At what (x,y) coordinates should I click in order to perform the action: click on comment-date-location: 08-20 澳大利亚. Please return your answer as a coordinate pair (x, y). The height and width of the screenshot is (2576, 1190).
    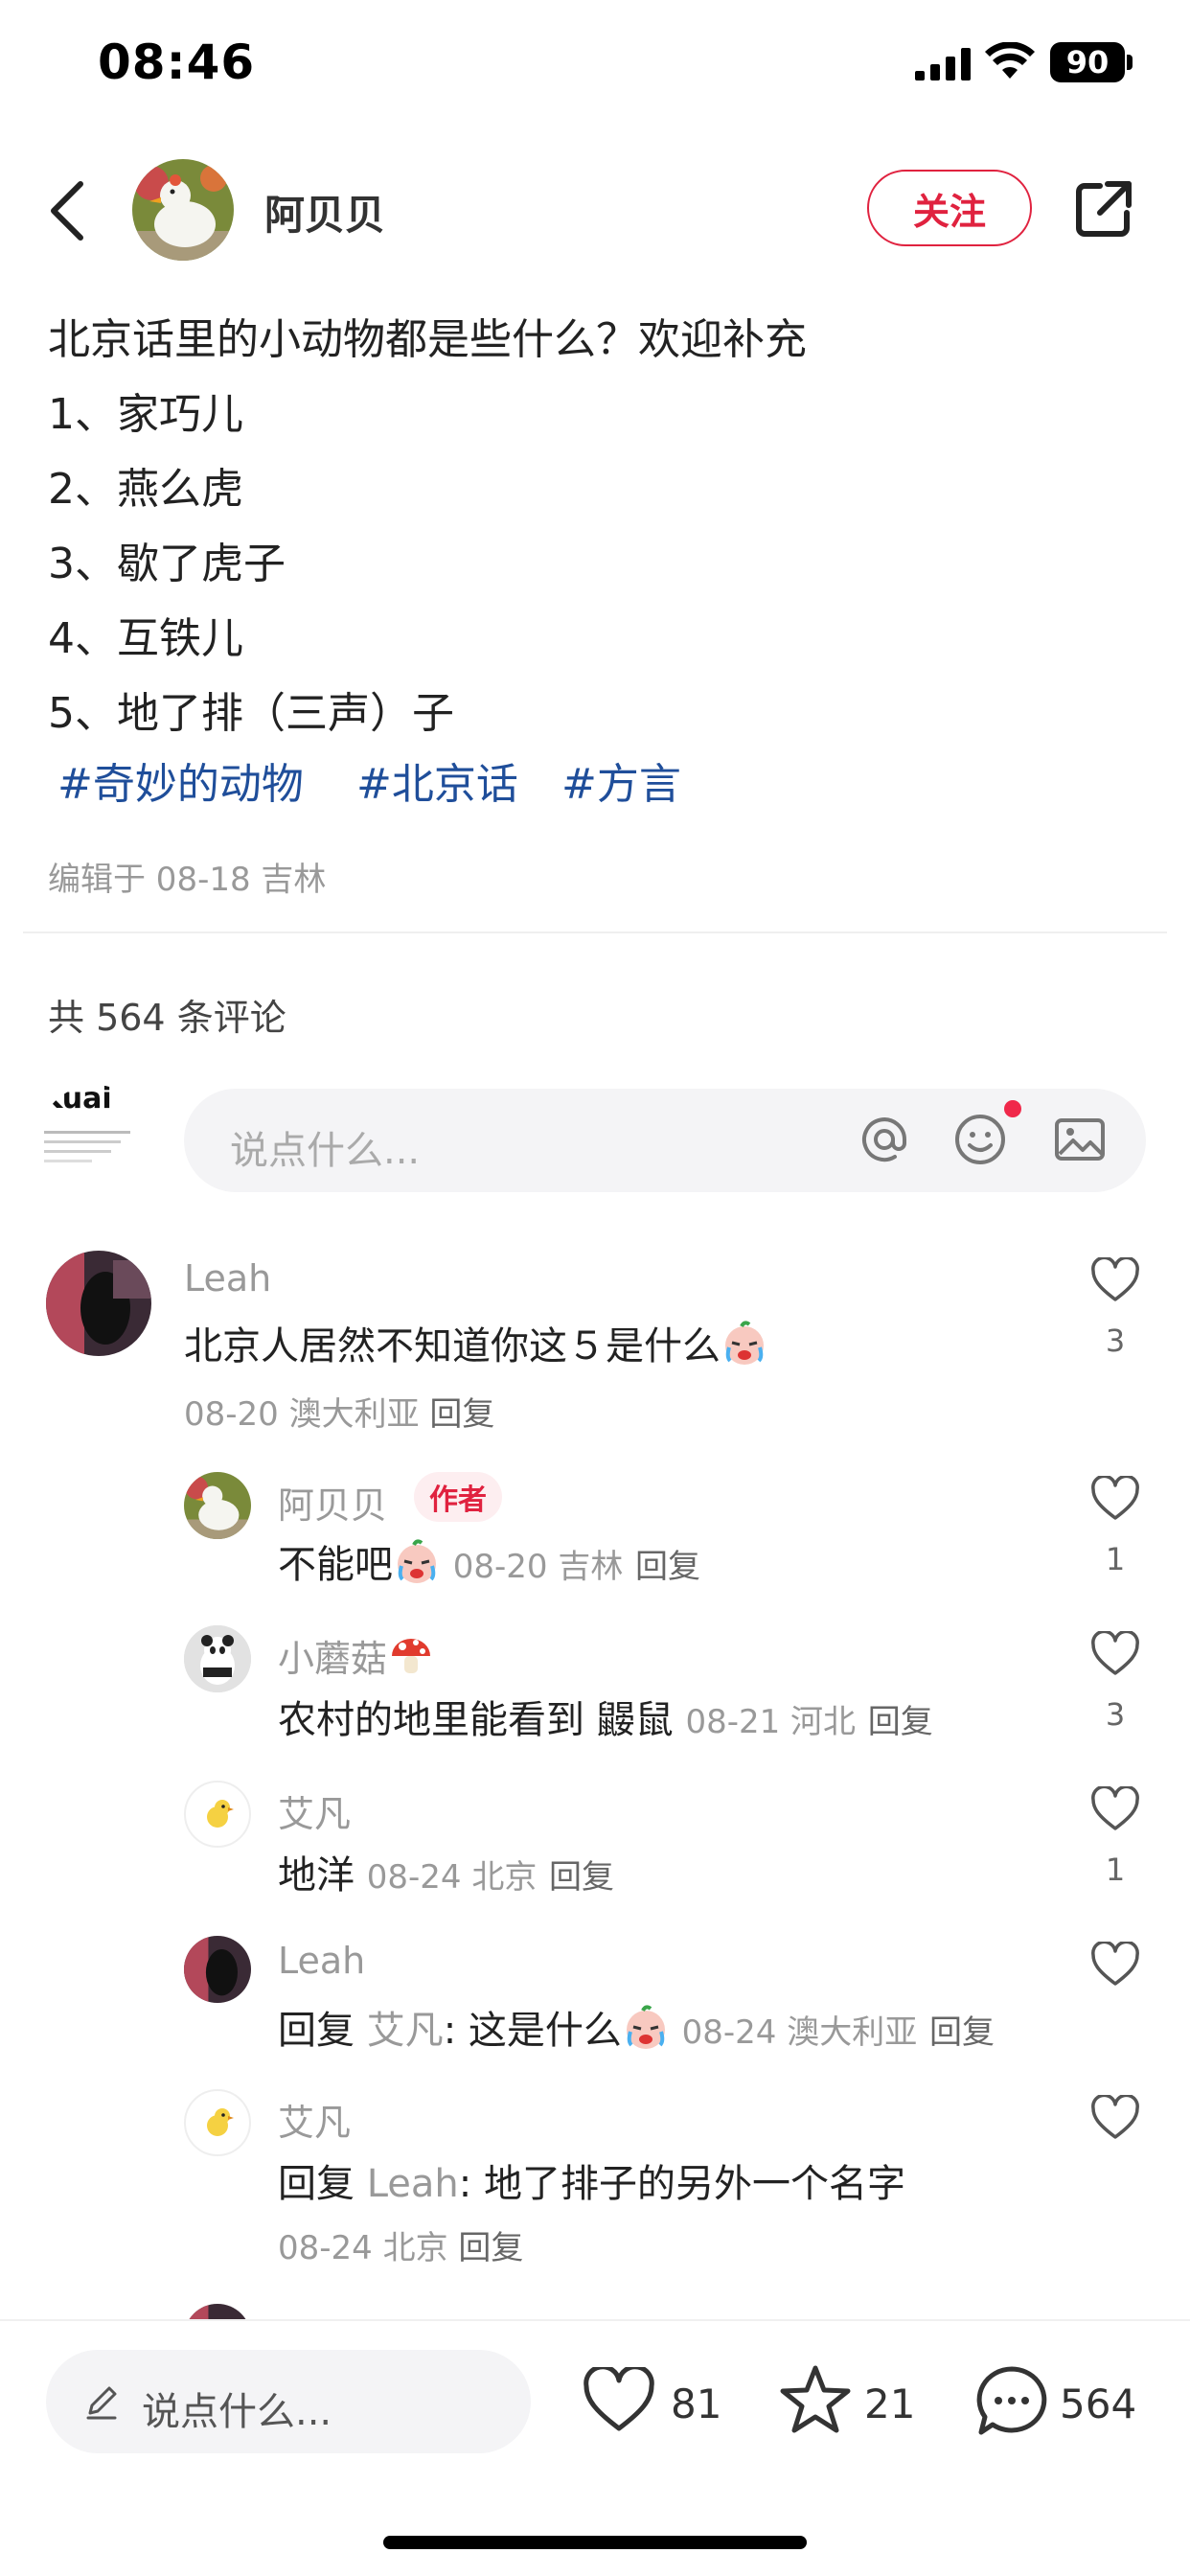
    Looking at the image, I should click on (302, 1414).